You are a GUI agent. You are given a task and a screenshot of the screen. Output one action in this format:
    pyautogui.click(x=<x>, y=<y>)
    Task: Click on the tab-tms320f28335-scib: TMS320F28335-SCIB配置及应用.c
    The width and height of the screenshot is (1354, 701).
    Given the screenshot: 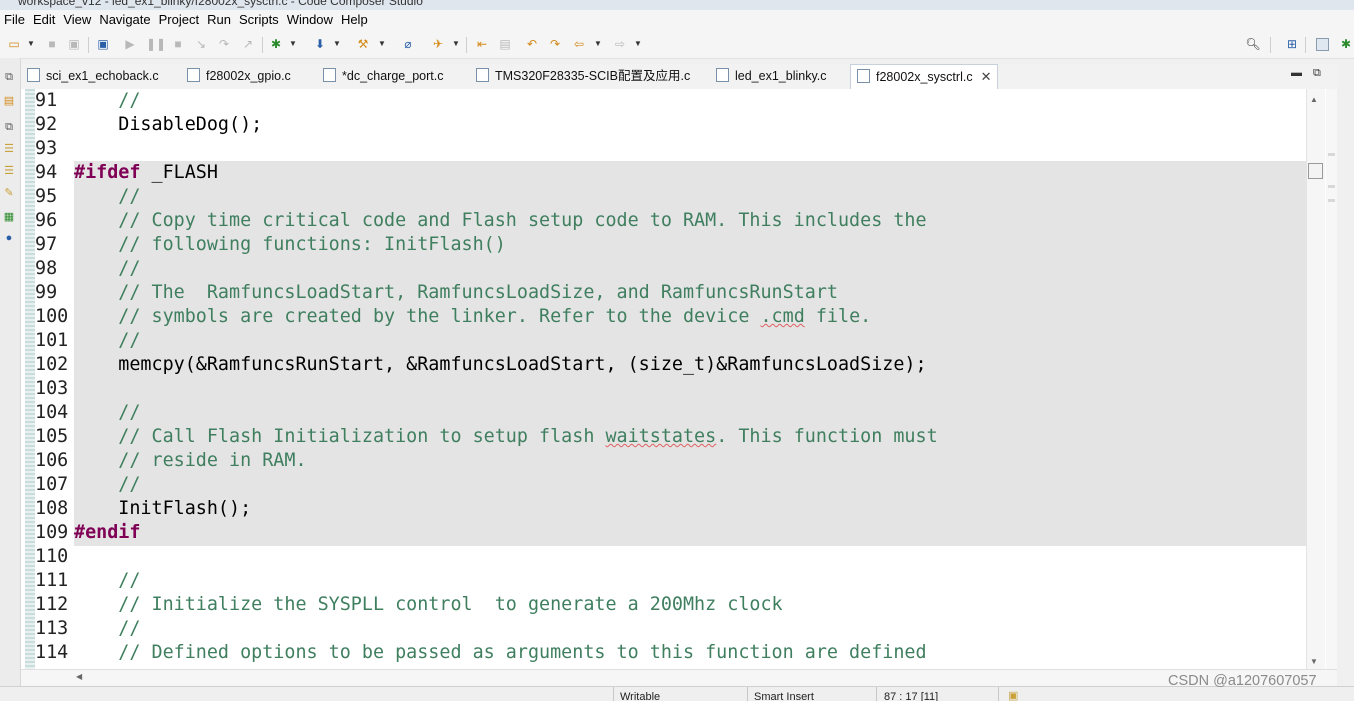 What is the action you would take?
    pyautogui.click(x=583, y=76)
    